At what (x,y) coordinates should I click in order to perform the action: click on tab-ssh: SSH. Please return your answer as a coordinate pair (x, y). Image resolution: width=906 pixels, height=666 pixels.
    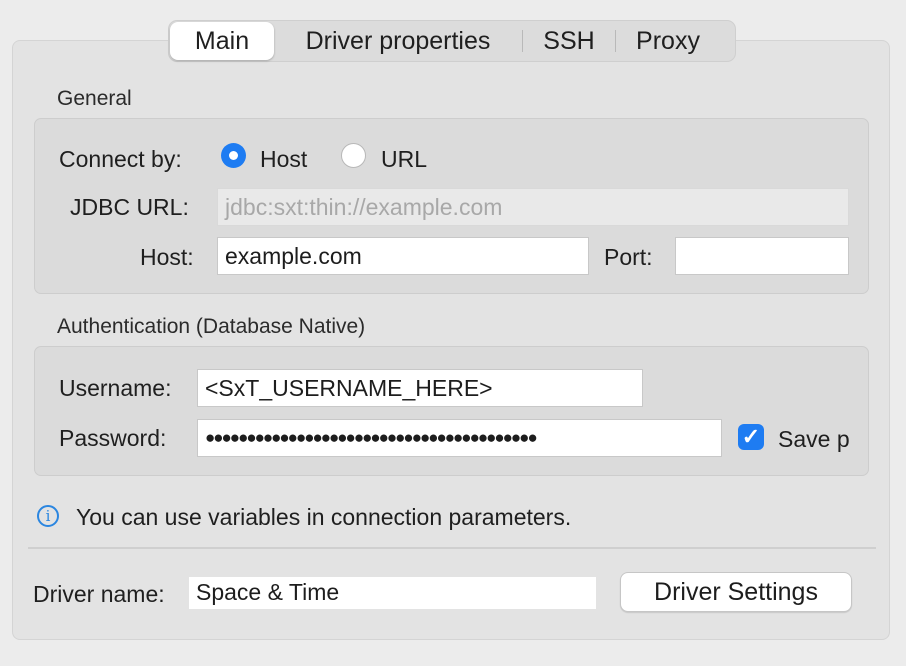
    Looking at the image, I should click on (569, 41).